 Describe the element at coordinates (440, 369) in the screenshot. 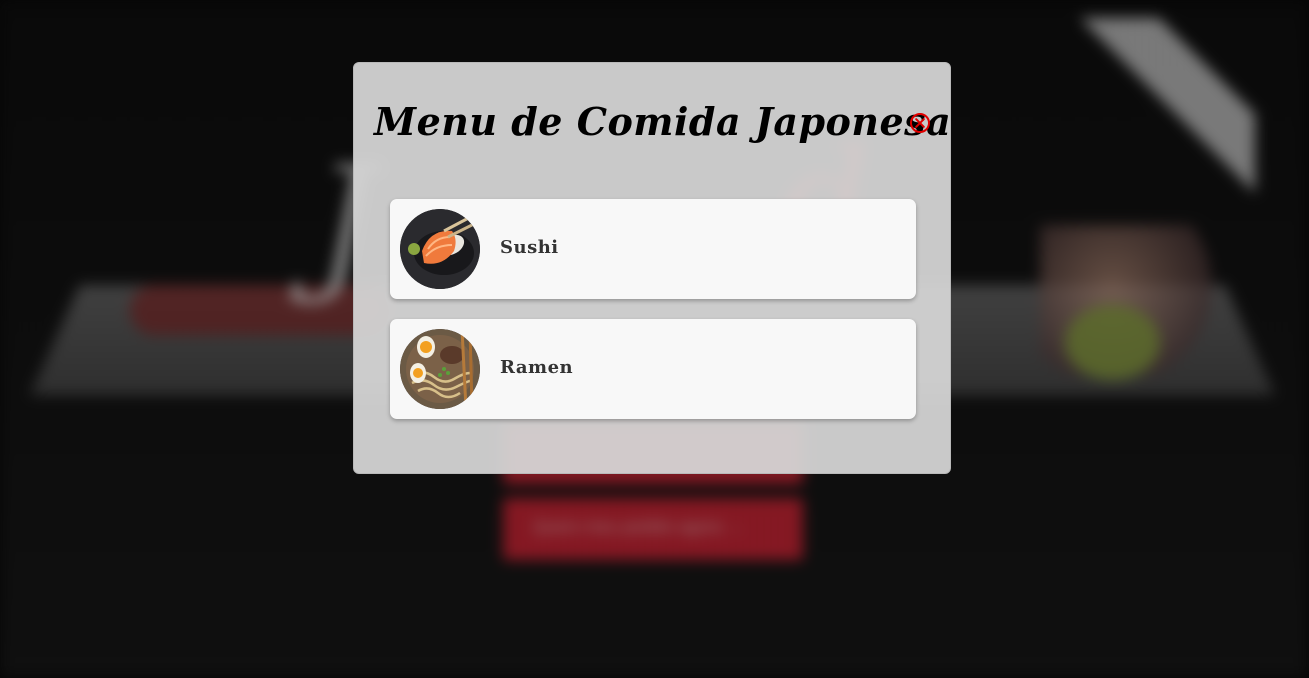

I see `ramen-image` at that location.